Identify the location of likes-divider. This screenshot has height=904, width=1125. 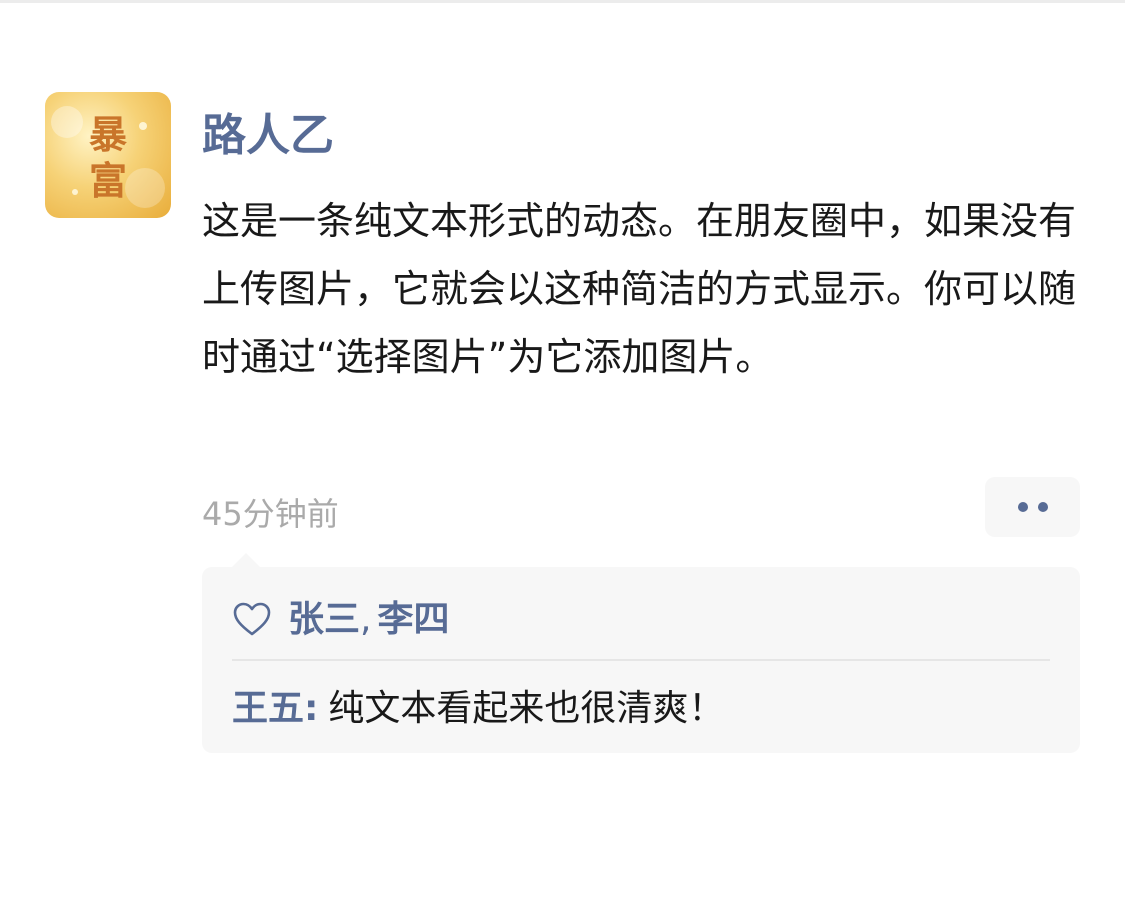
(641, 660).